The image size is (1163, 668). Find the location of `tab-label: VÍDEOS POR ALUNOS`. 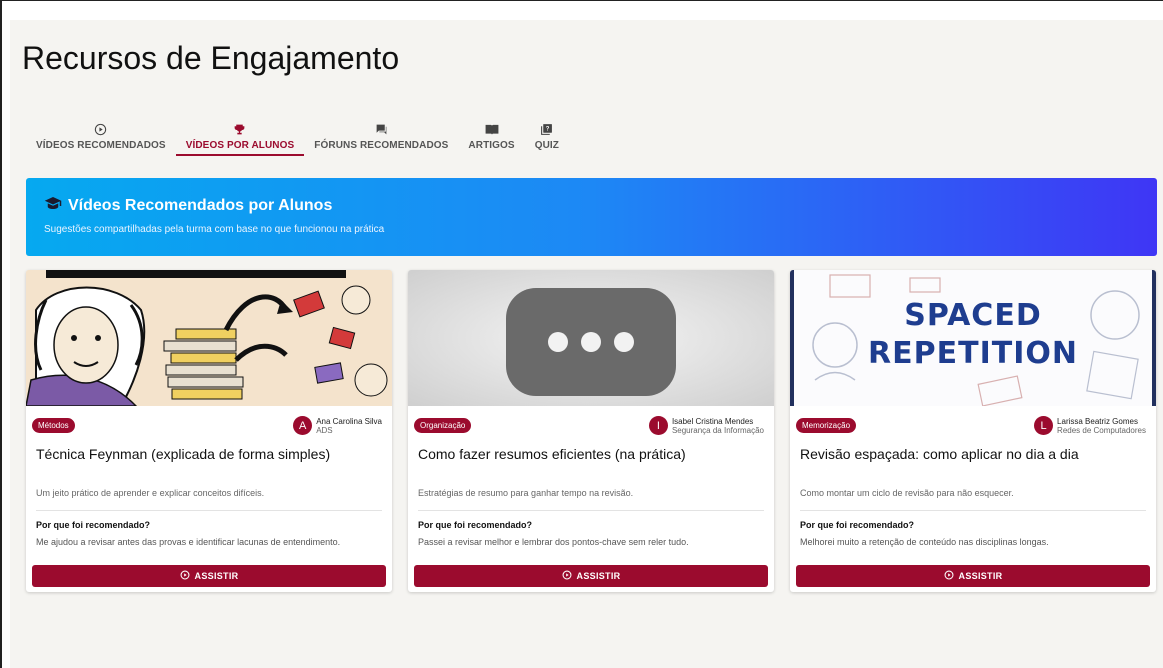

tab-label: VÍDEOS POR ALUNOS is located at coordinates (240, 145).